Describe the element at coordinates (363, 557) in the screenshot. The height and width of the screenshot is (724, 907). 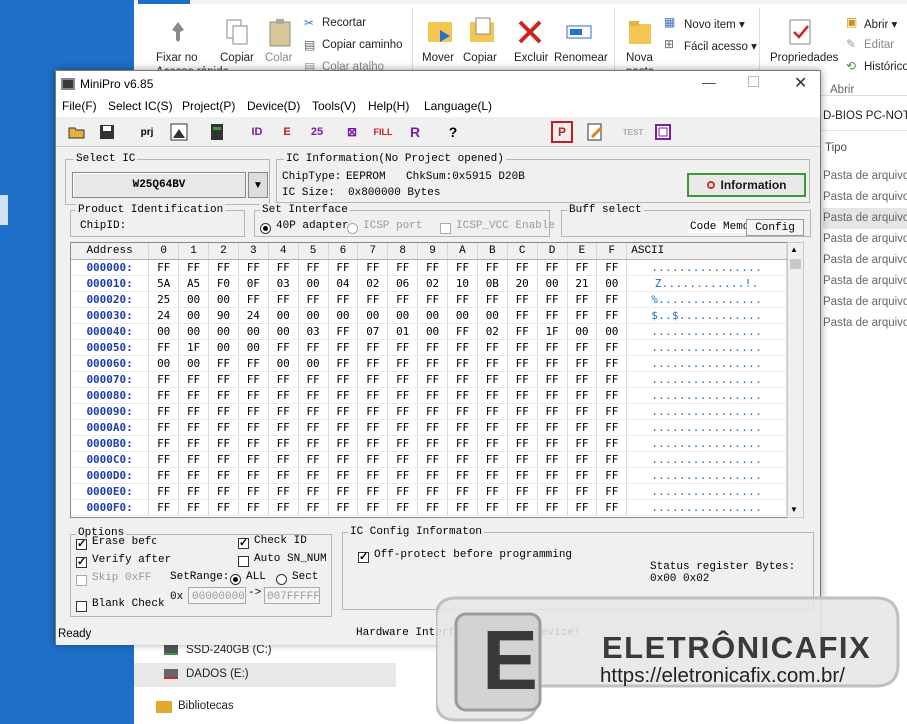
I see `checkbox-off-protect` at that location.